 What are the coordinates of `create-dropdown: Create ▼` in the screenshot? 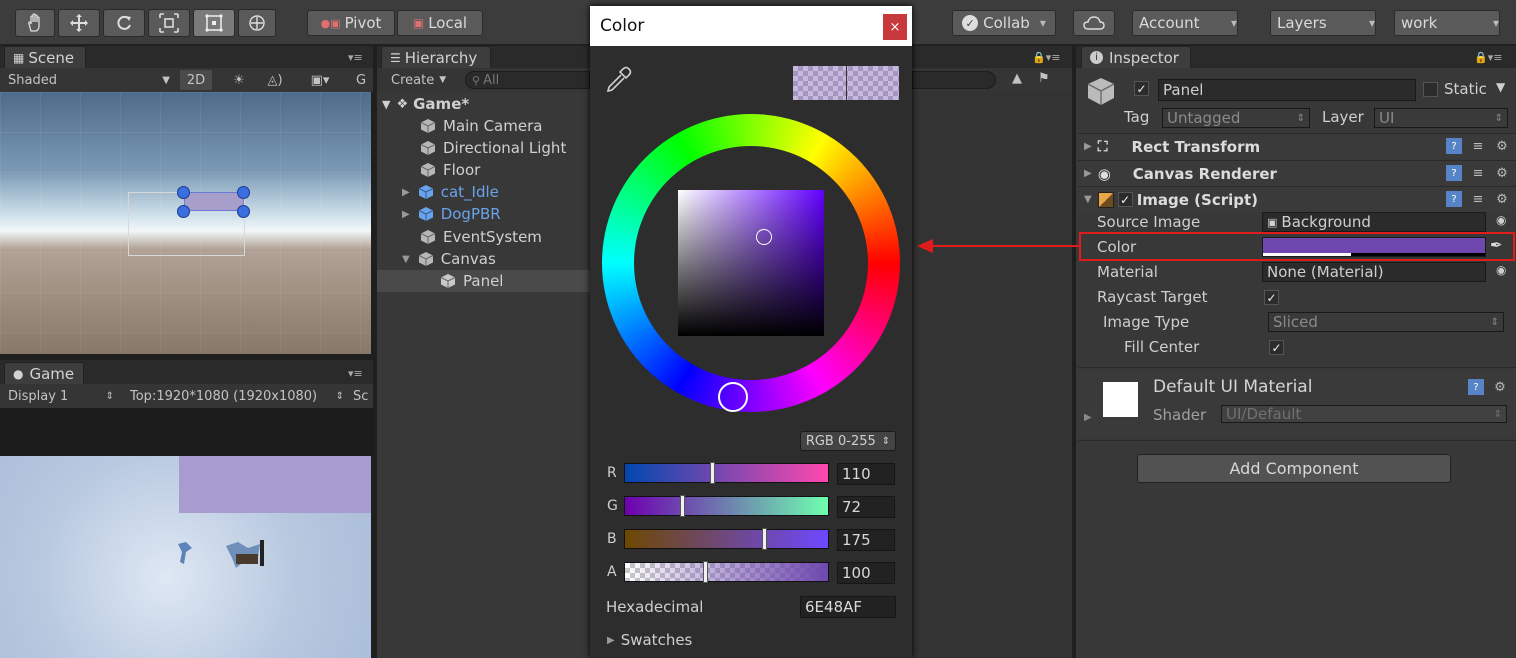 It's located at (421, 80).